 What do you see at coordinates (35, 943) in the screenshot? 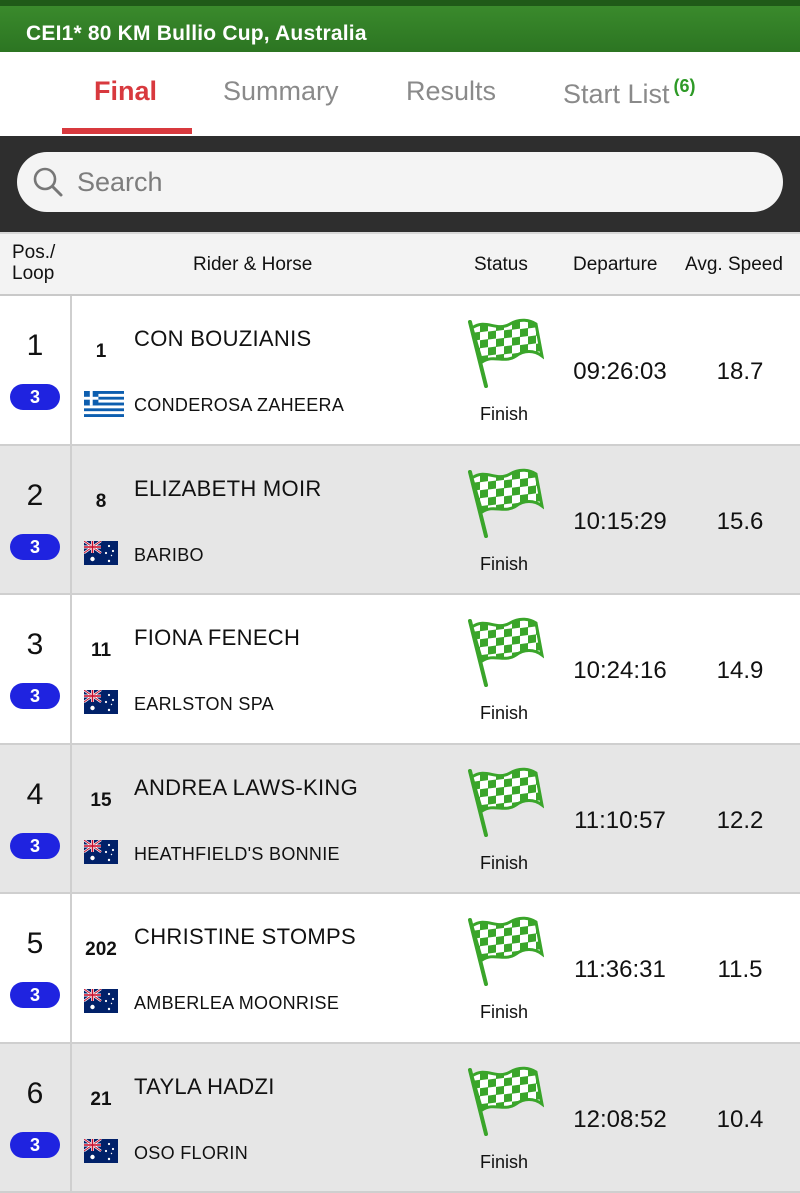
I see `position: 5` at bounding box center [35, 943].